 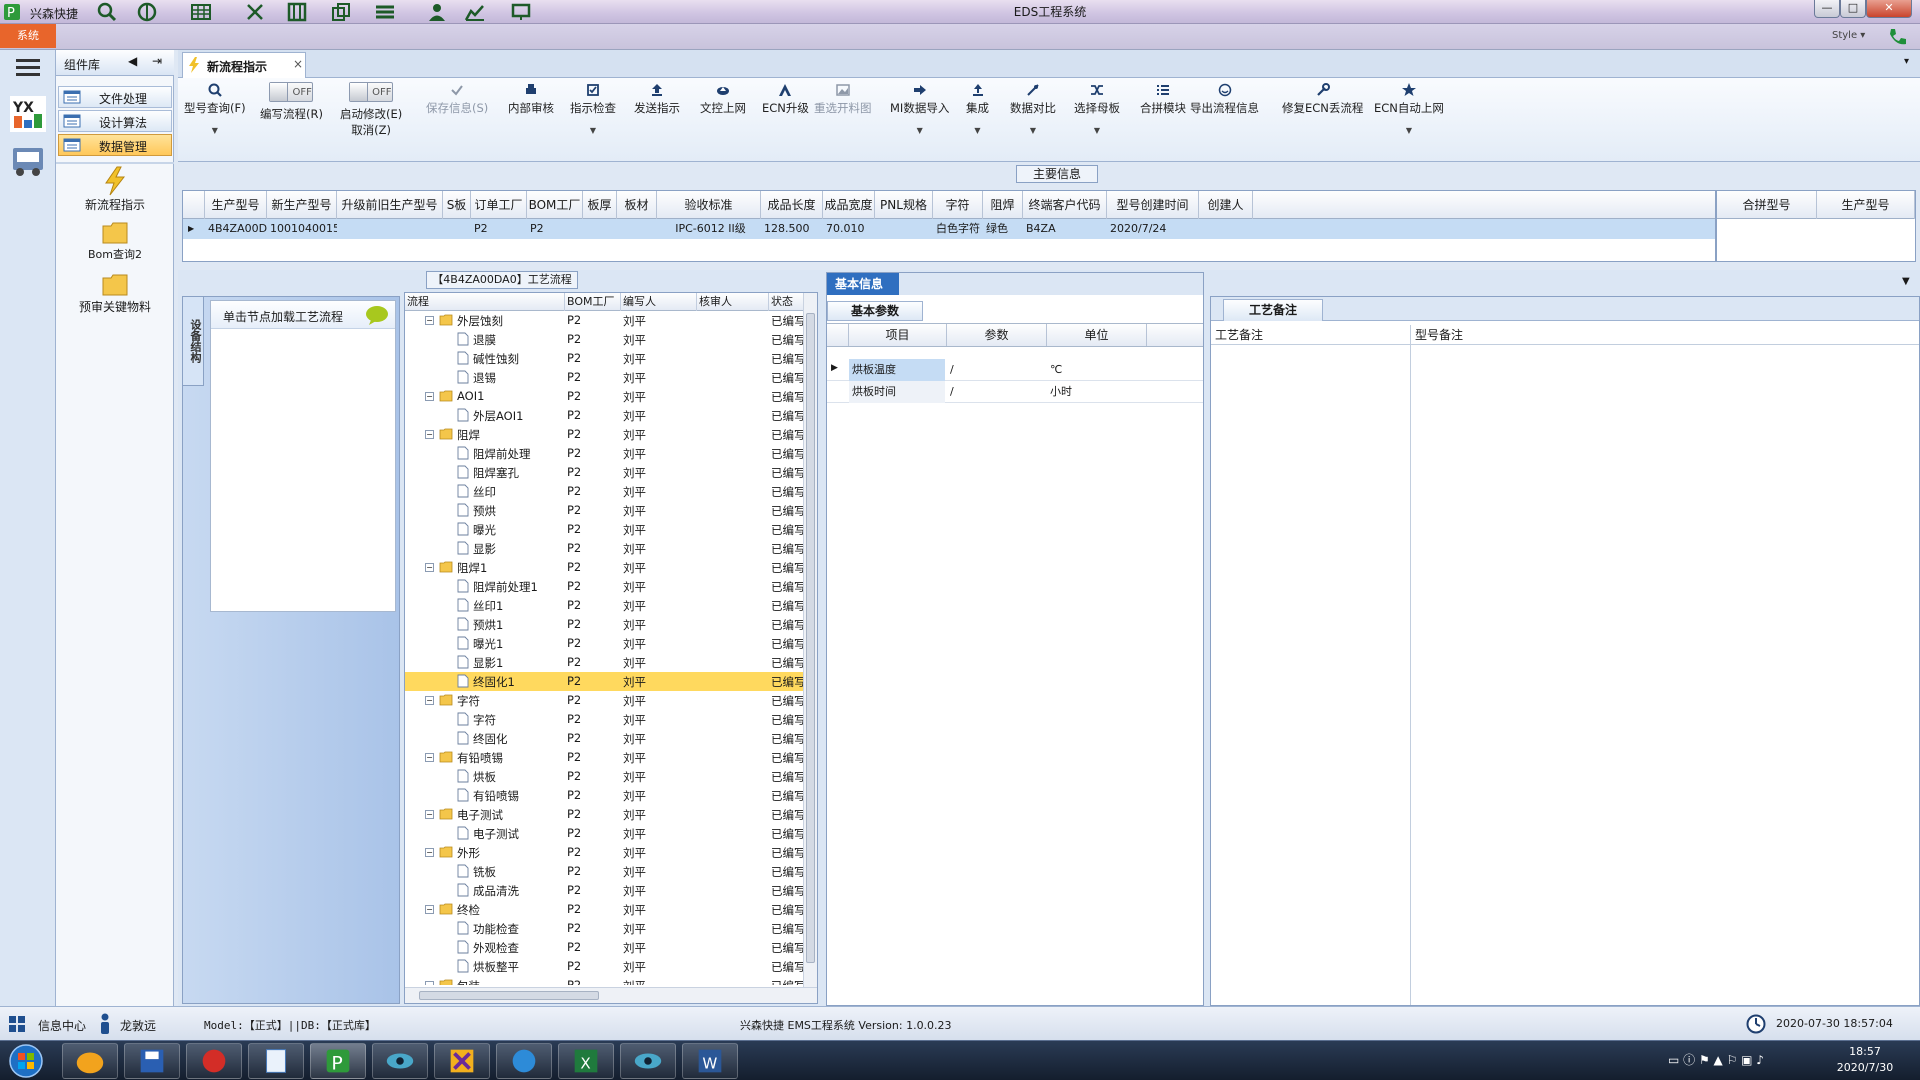 I want to click on tab-menu-icon: ▾, so click(x=1906, y=61).